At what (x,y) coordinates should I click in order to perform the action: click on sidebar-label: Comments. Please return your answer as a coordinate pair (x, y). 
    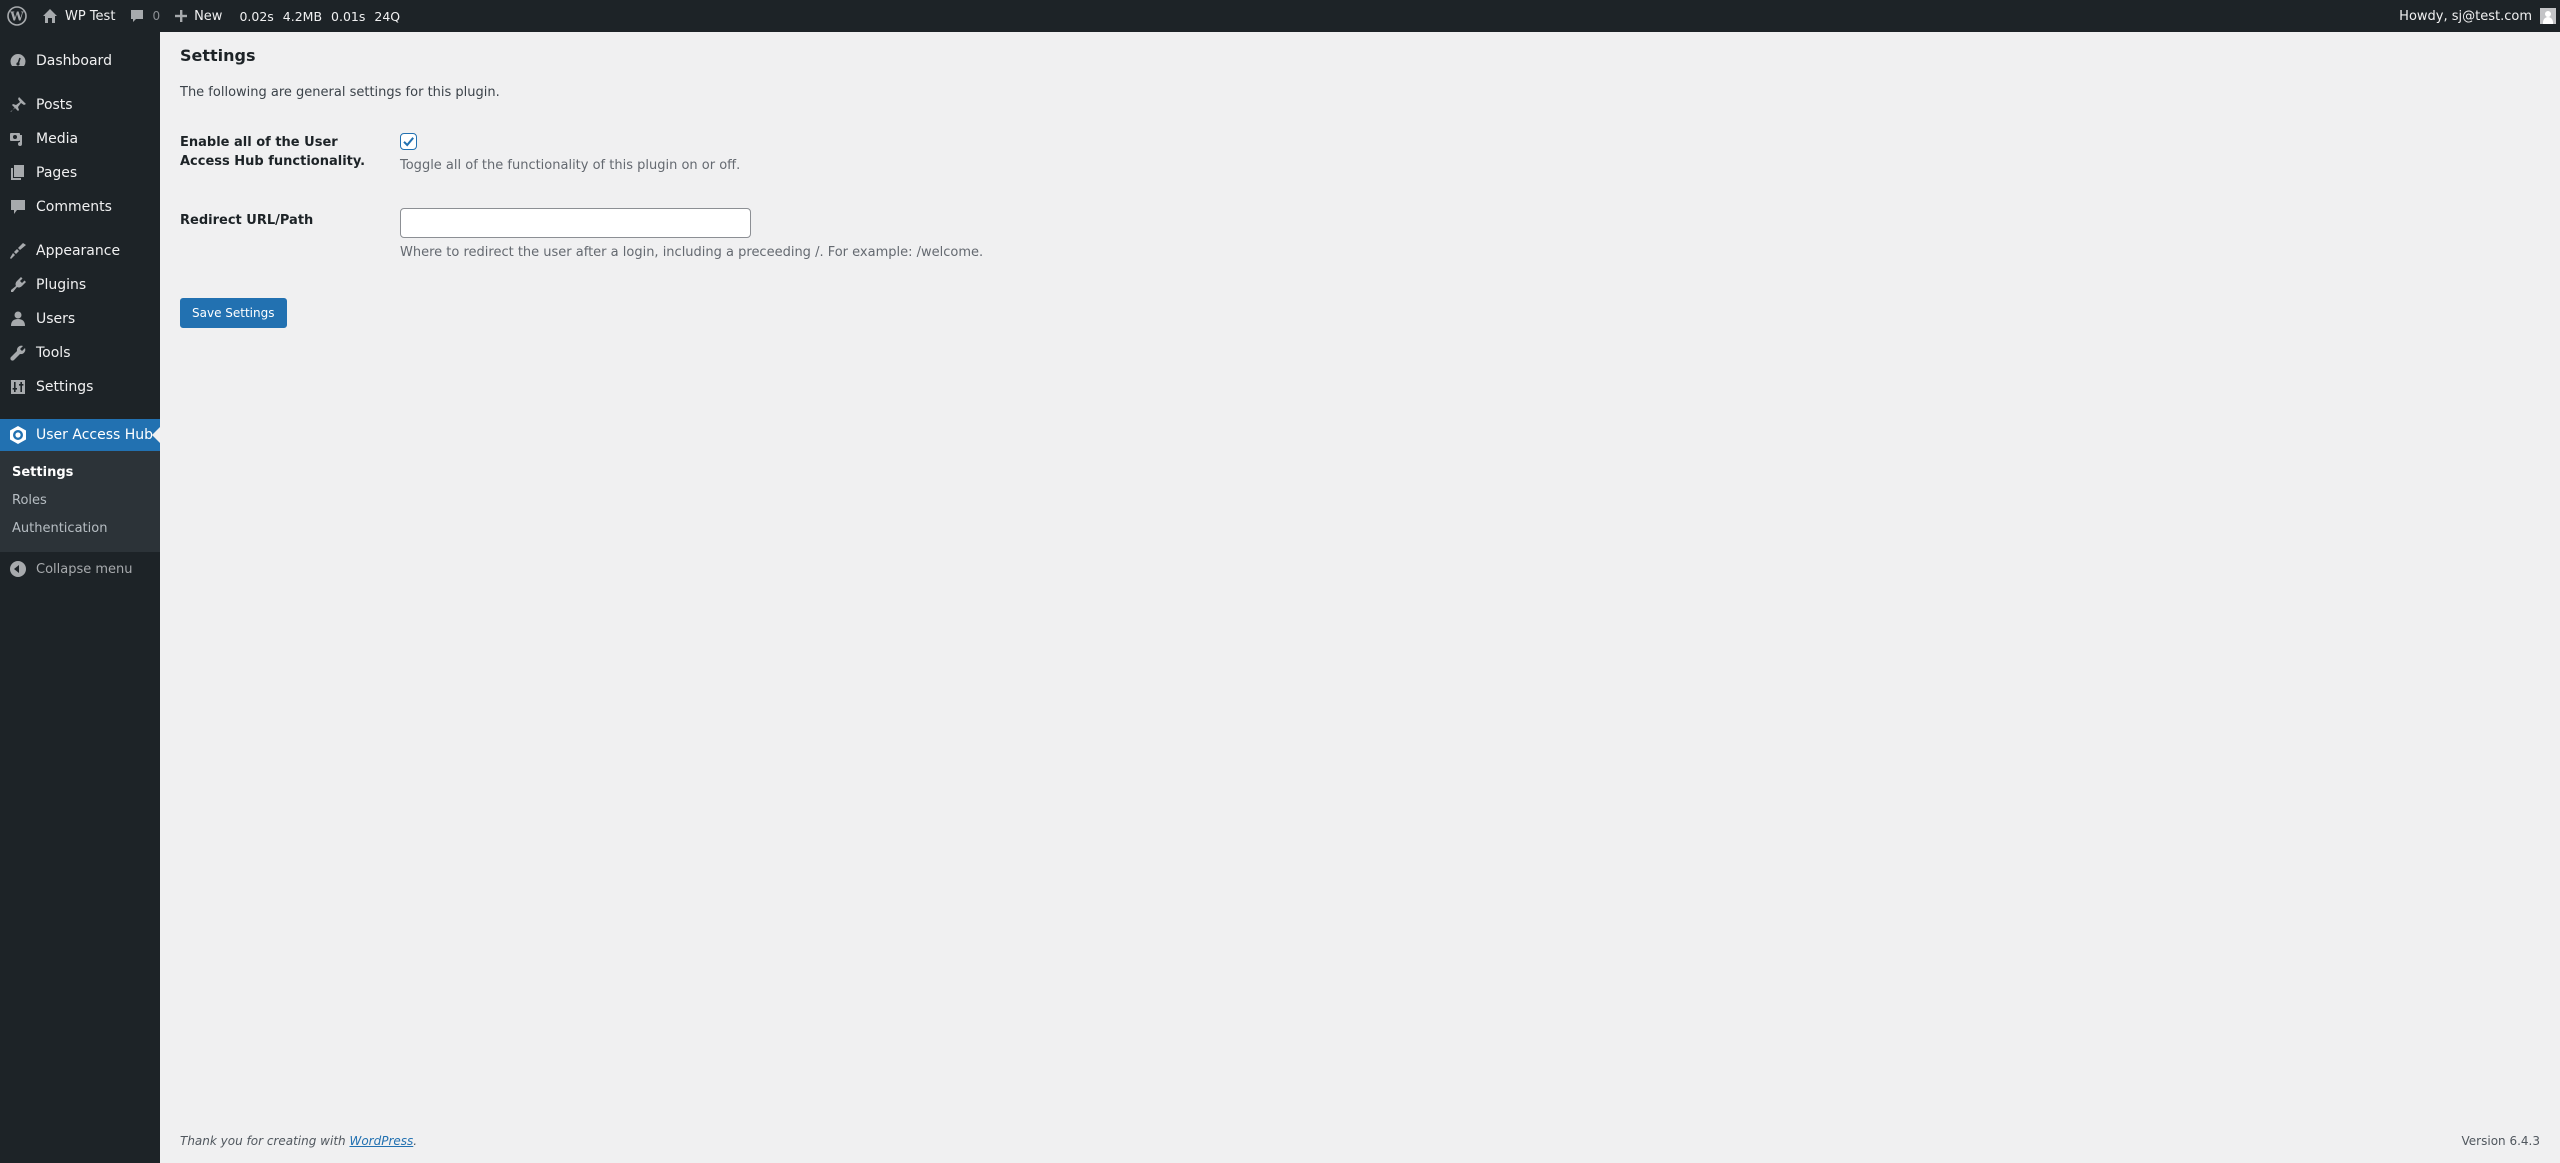
    Looking at the image, I should click on (74, 207).